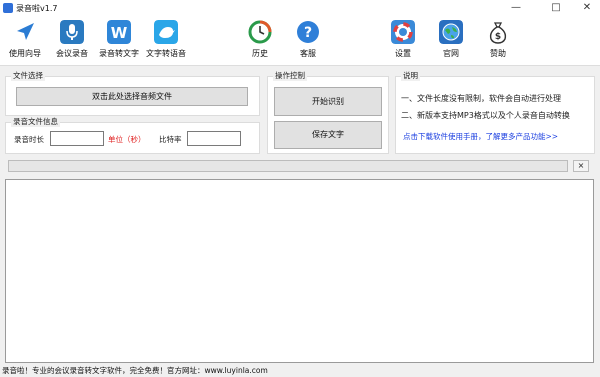 The width and height of the screenshot is (600, 377). Describe the element at coordinates (587, 8) in the screenshot. I see `close-window-button: ✕` at that location.